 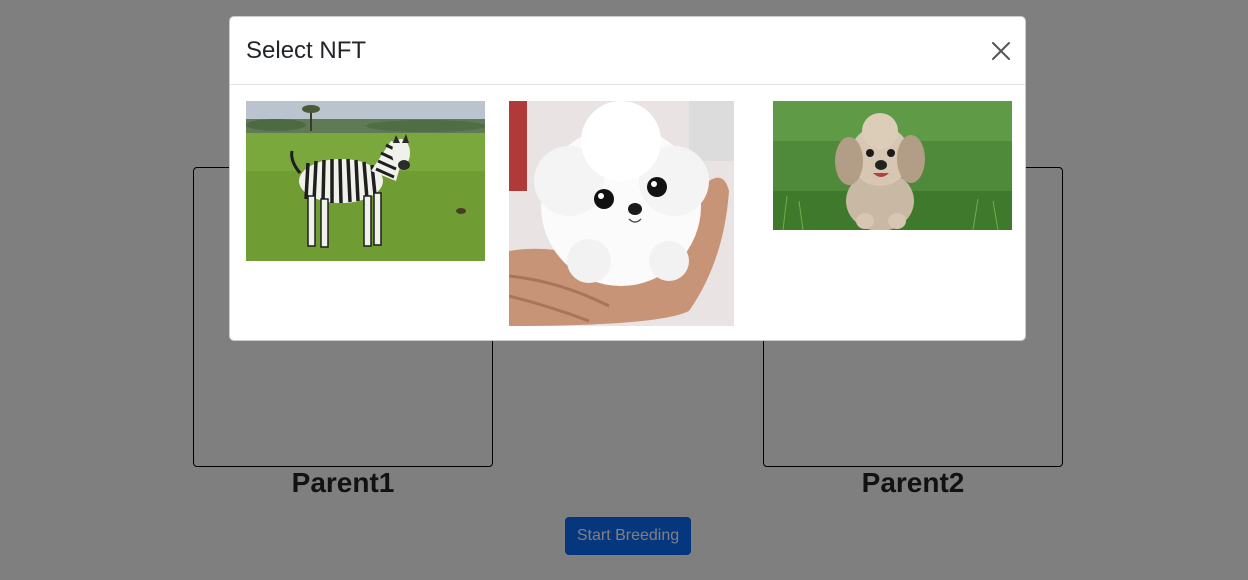 I want to click on close-icon, so click(x=1001, y=51).